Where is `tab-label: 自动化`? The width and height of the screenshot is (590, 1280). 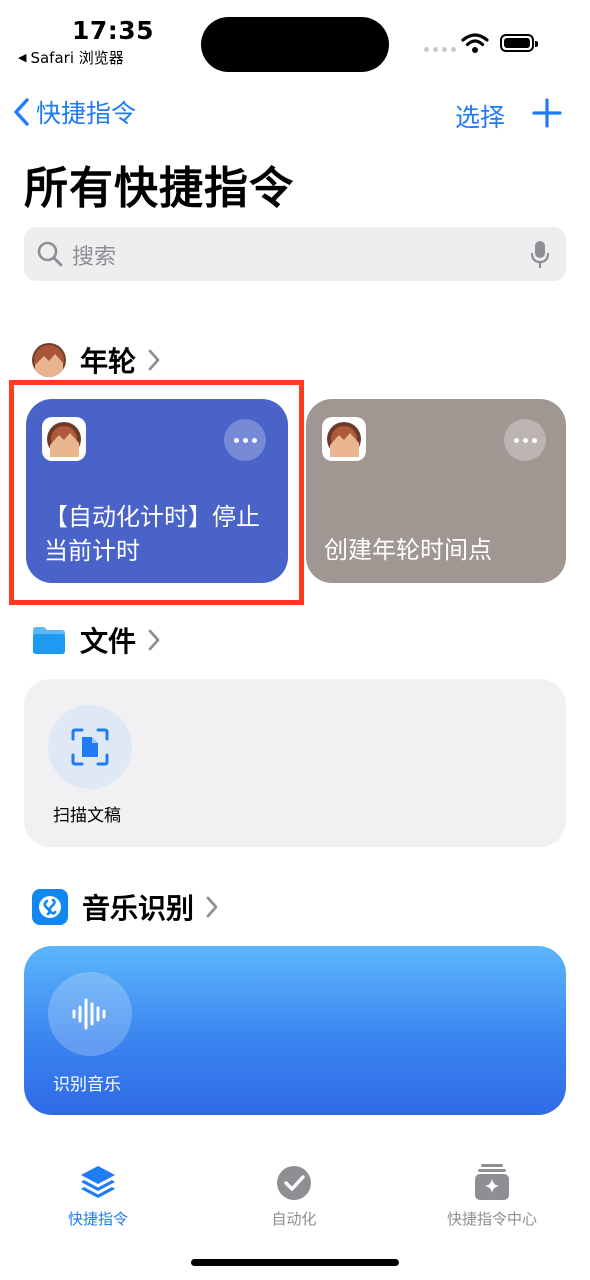 tab-label: 自动化 is located at coordinates (294, 1219).